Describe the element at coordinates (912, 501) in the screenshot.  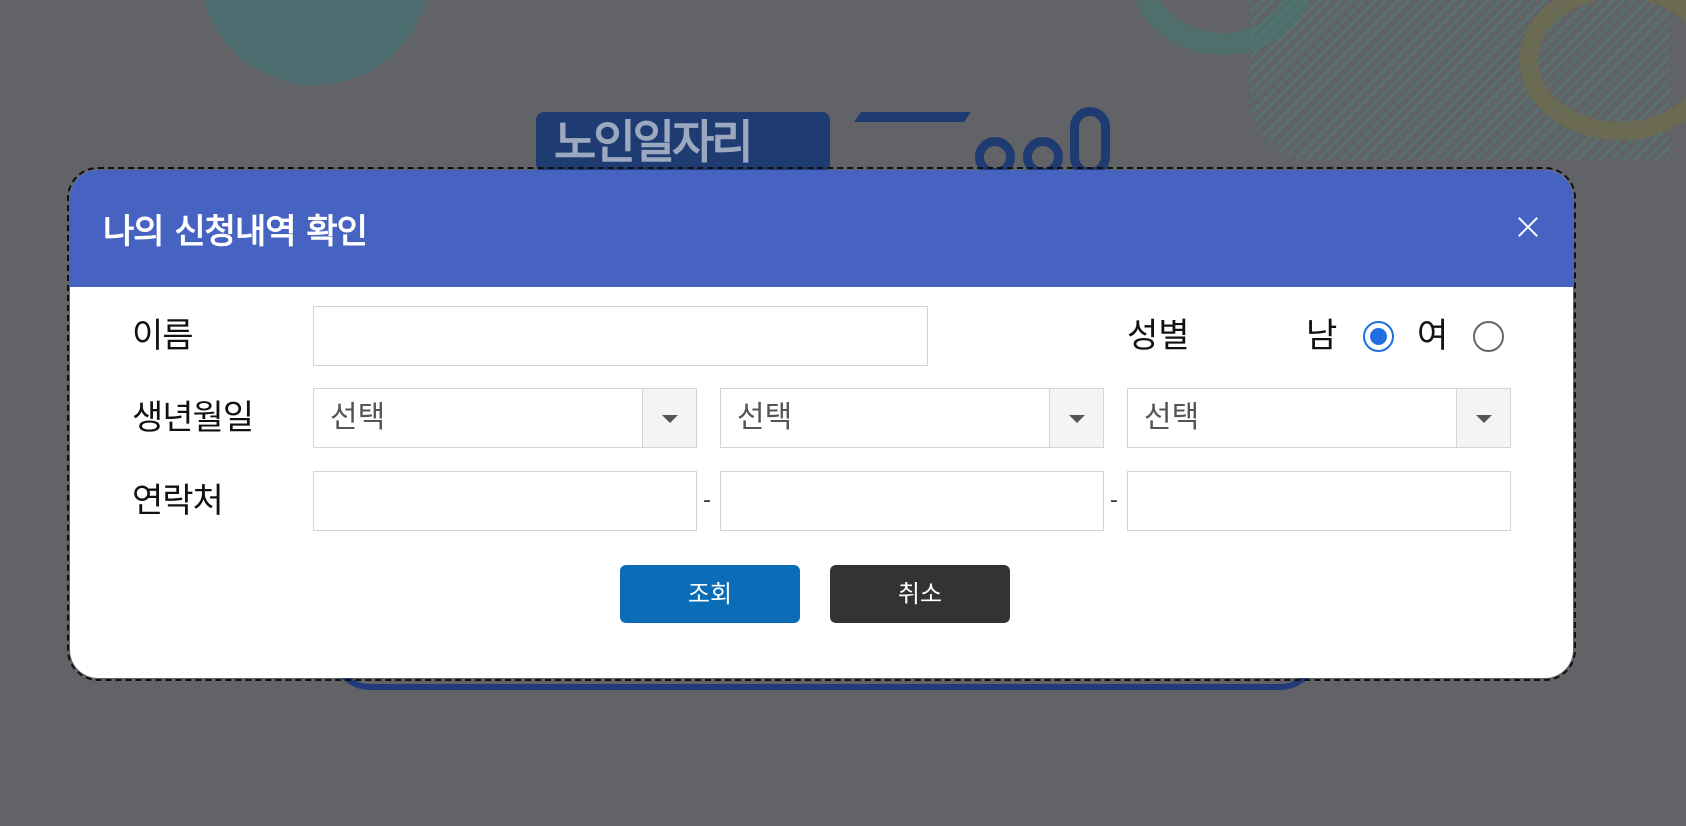
I see `phone-part2-input` at that location.